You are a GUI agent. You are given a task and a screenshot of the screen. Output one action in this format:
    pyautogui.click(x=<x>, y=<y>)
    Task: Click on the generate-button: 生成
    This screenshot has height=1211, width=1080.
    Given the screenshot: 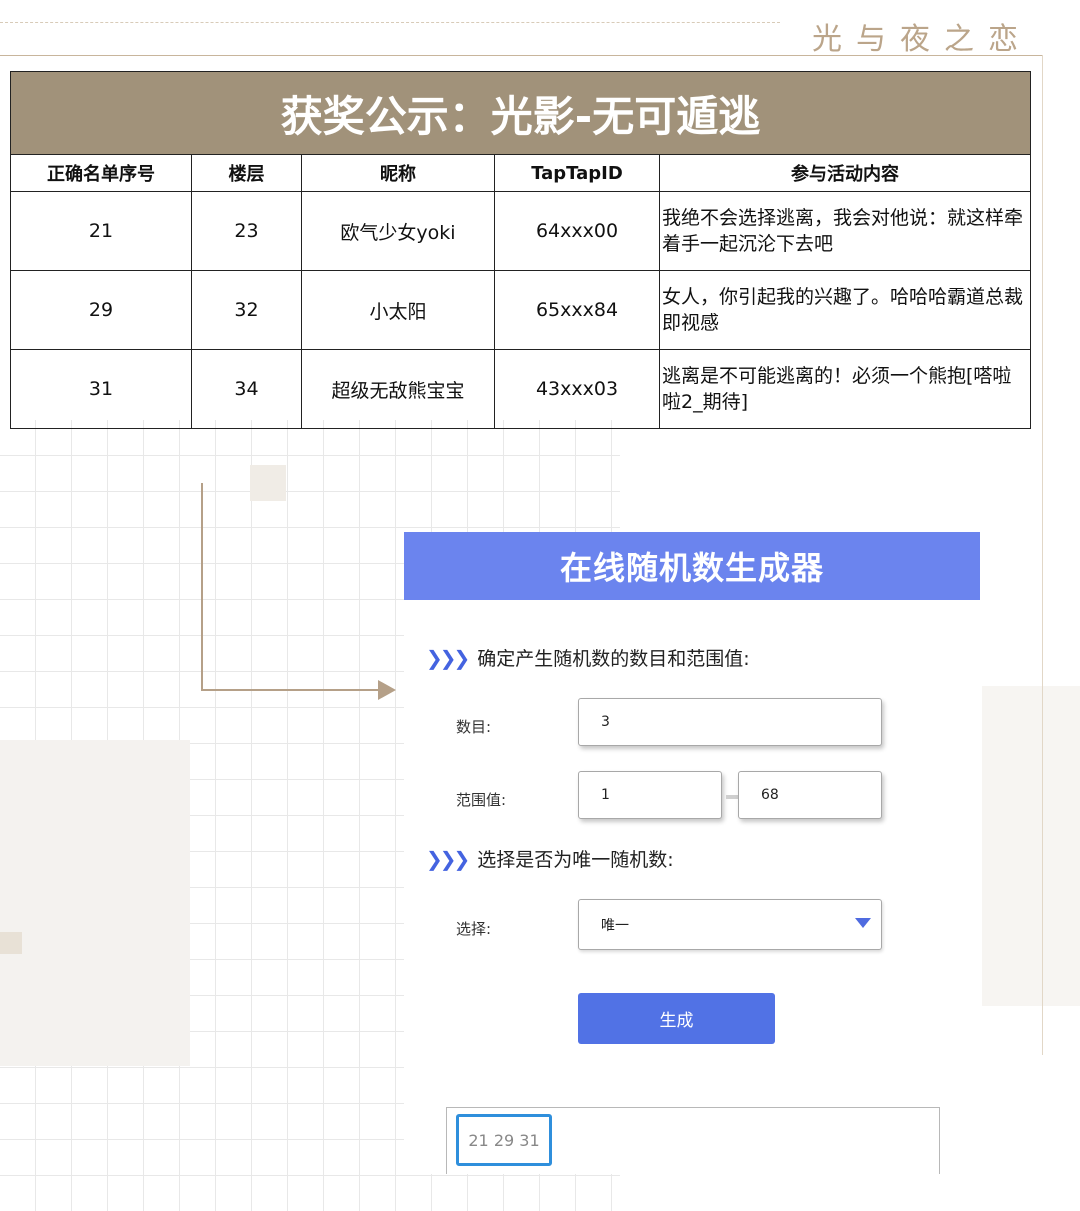 What is the action you would take?
    pyautogui.click(x=676, y=1018)
    